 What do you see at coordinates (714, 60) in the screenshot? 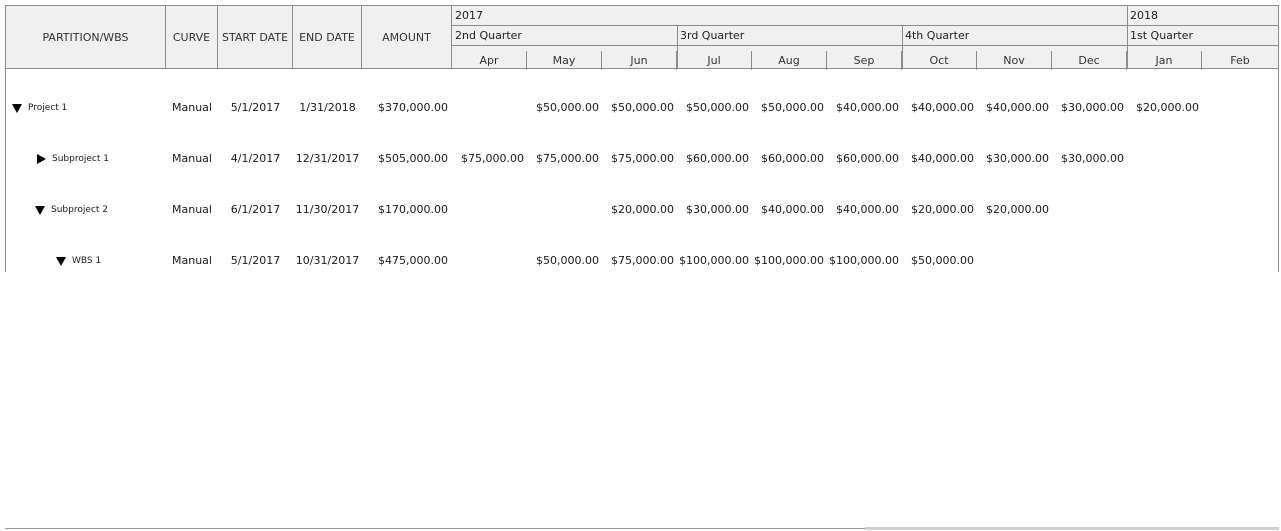
I see `month-header-jul: Jul` at bounding box center [714, 60].